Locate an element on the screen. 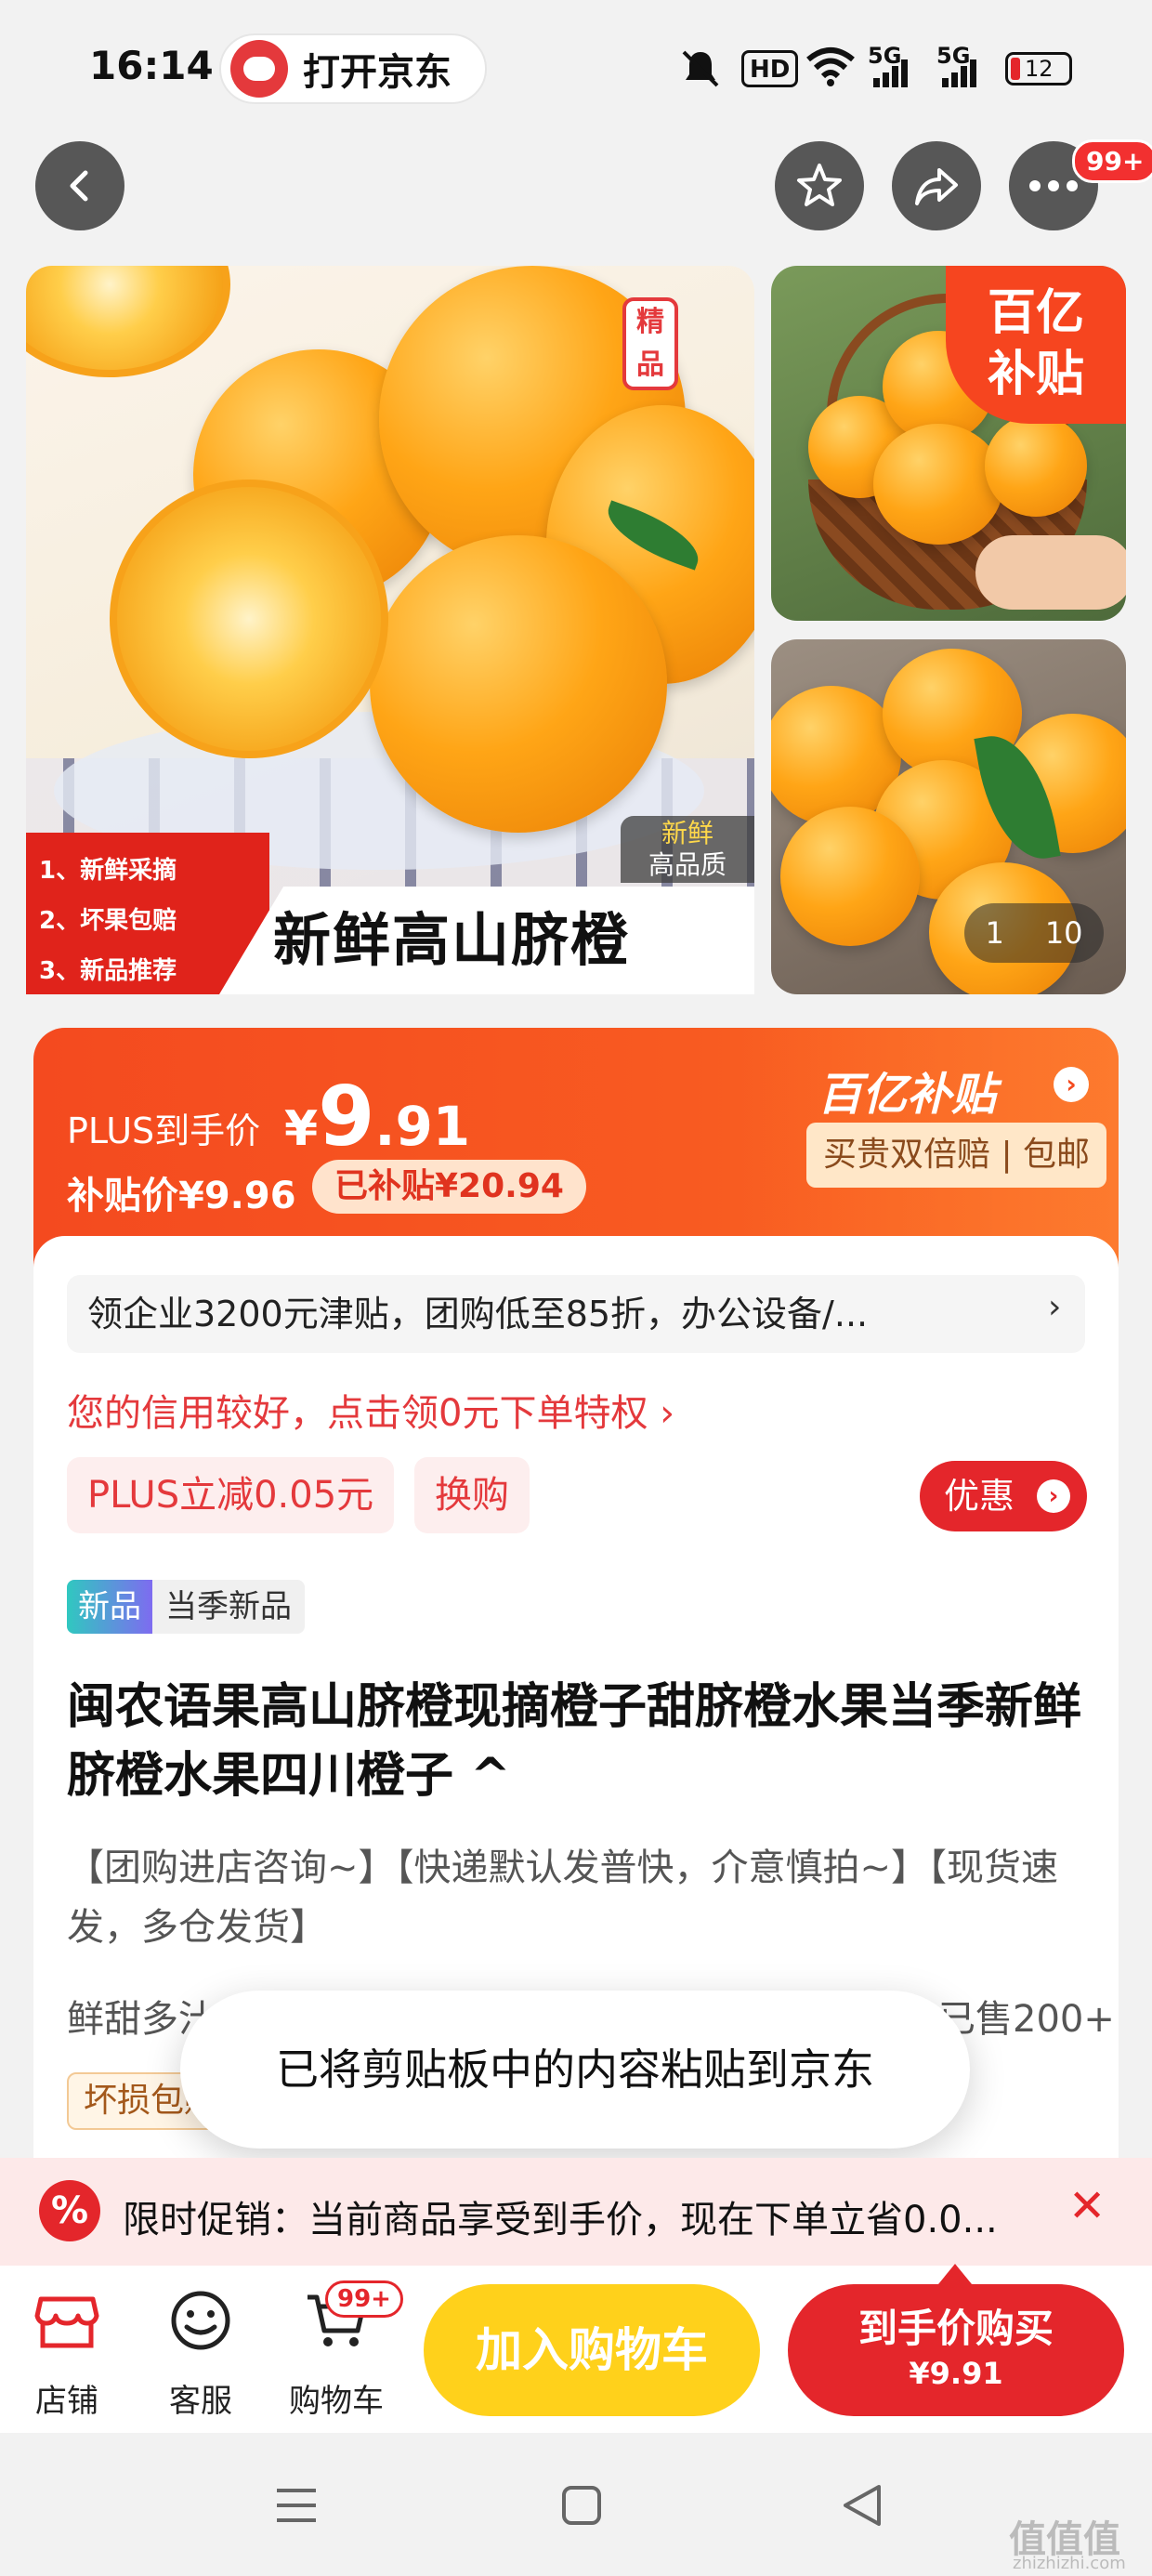 This screenshot has height=2576, width=1152. battery-icon: 12 is located at coordinates (1038, 68).